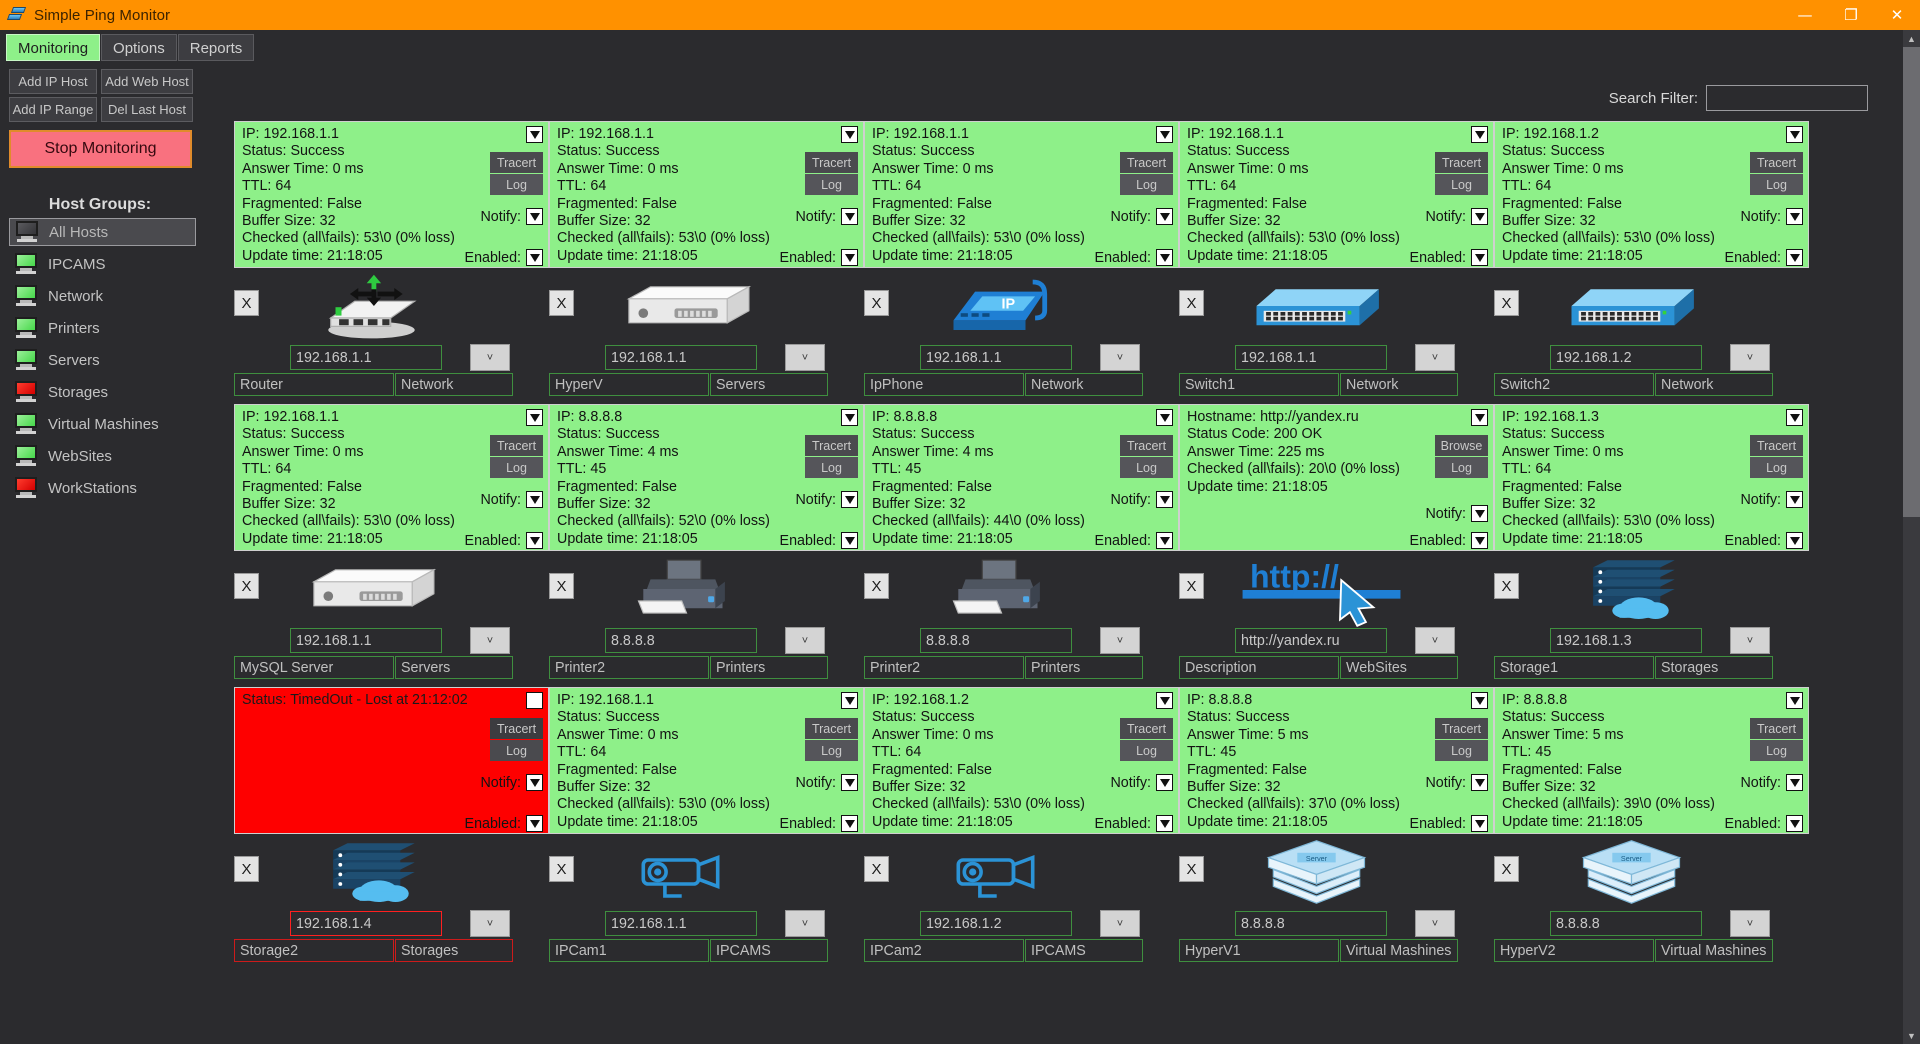 This screenshot has width=1920, height=1044. I want to click on minimize-button: —, so click(1805, 15).